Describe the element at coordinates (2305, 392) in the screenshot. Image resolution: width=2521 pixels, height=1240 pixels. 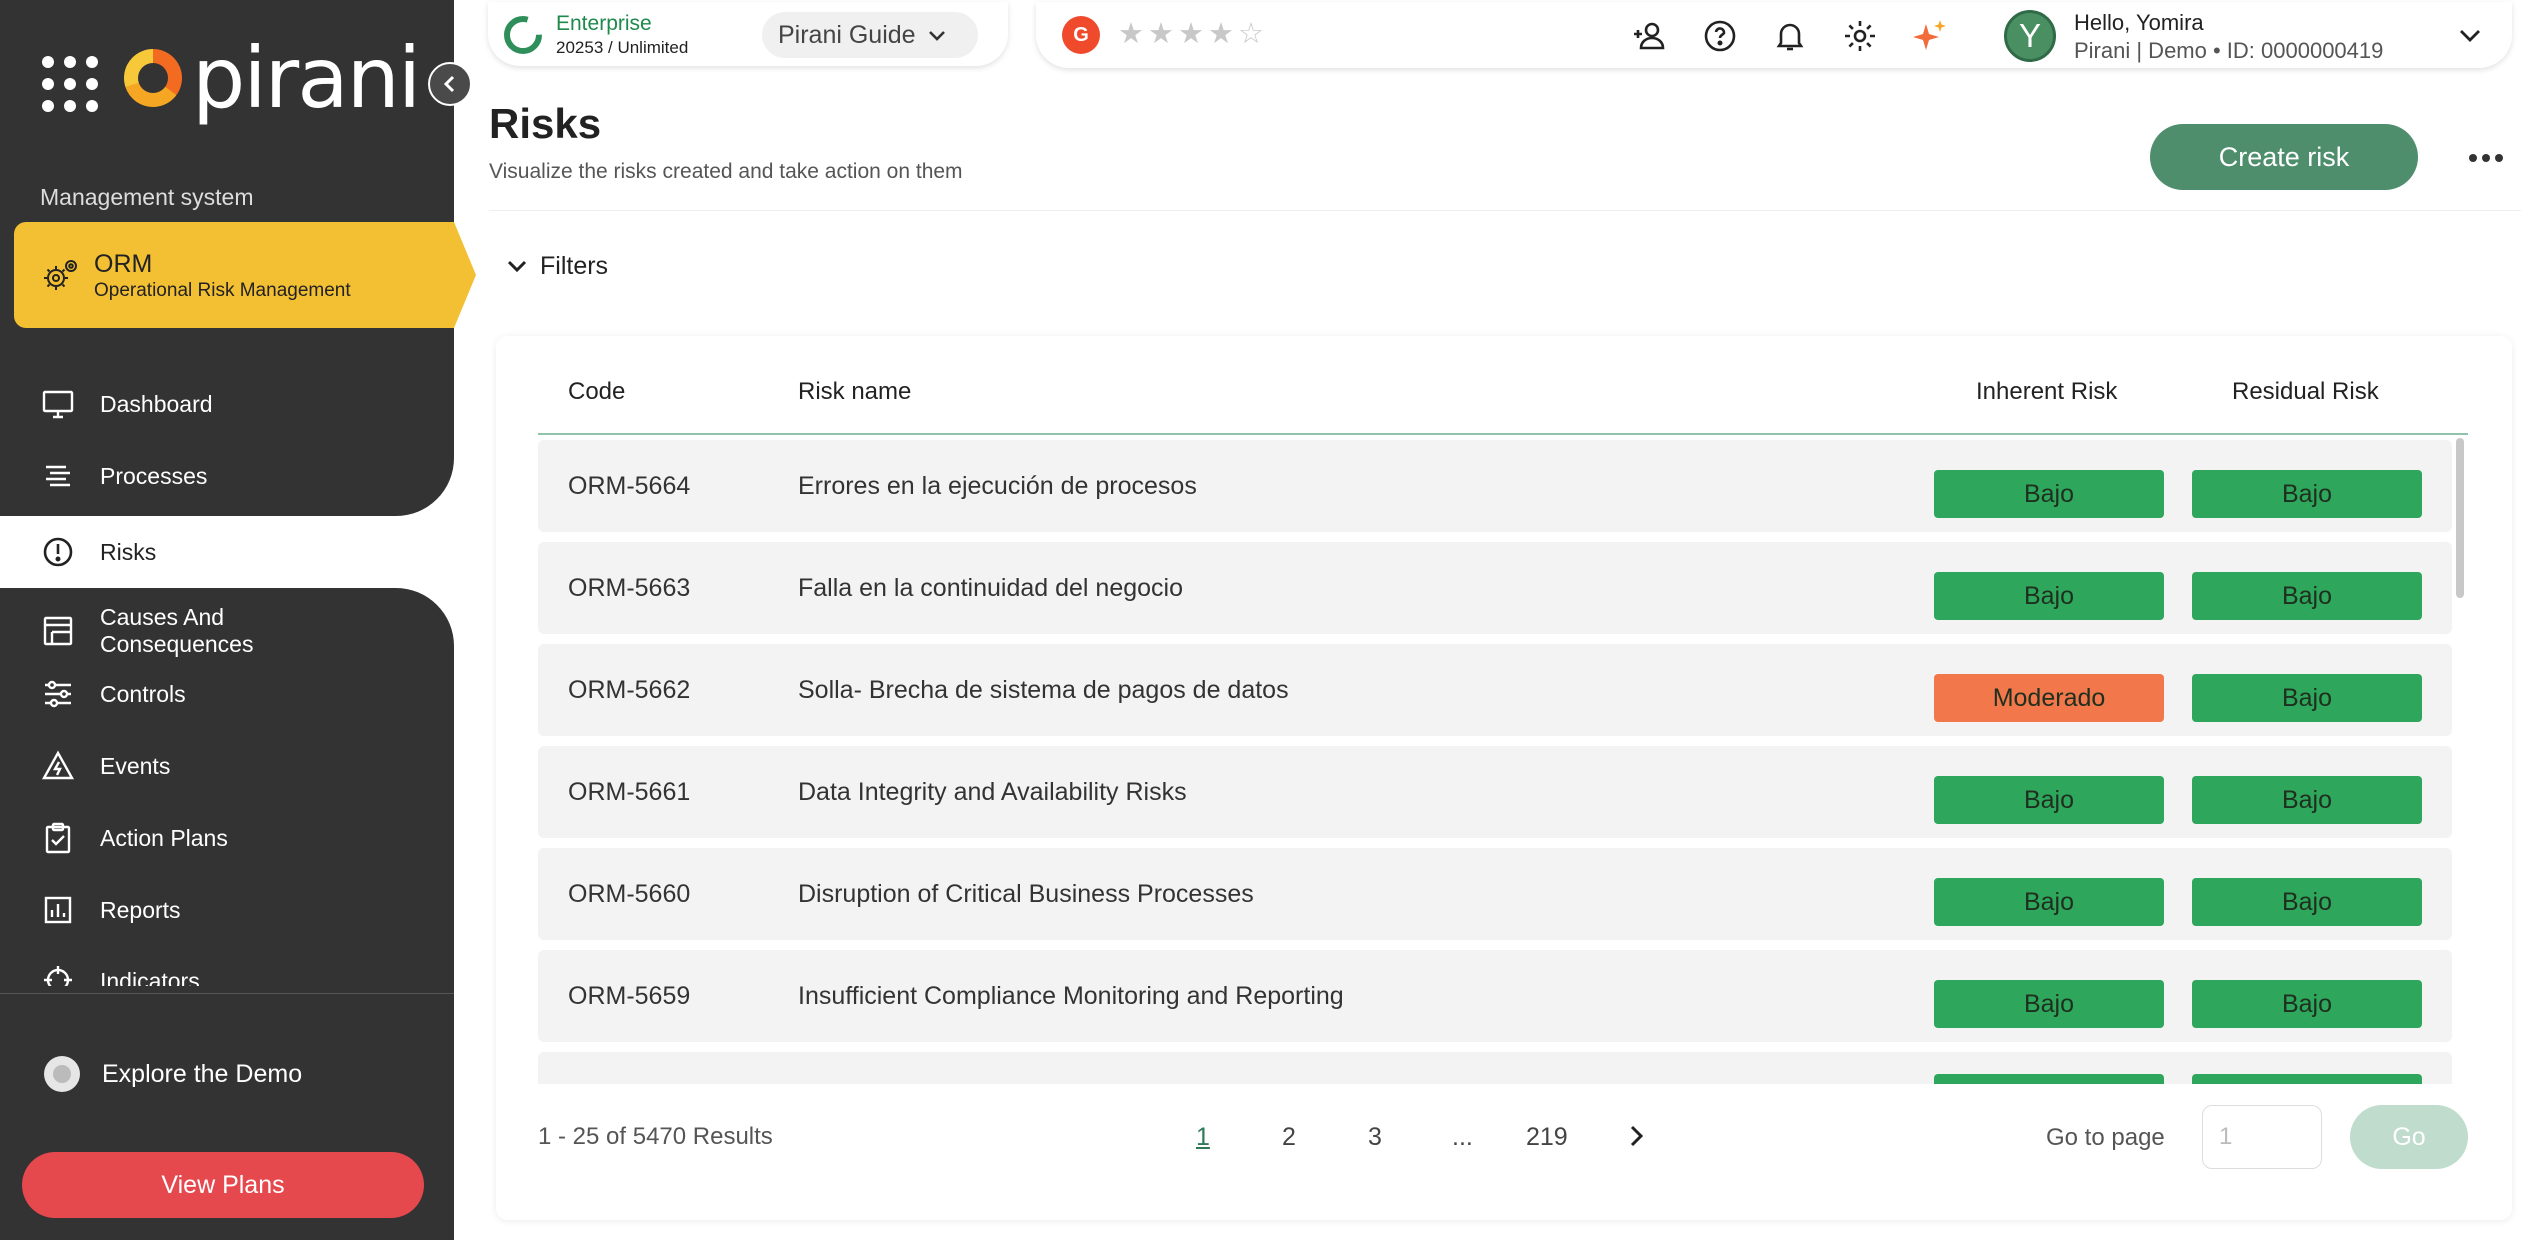
I see `column-header-residual-risk: Residual Risk` at that location.